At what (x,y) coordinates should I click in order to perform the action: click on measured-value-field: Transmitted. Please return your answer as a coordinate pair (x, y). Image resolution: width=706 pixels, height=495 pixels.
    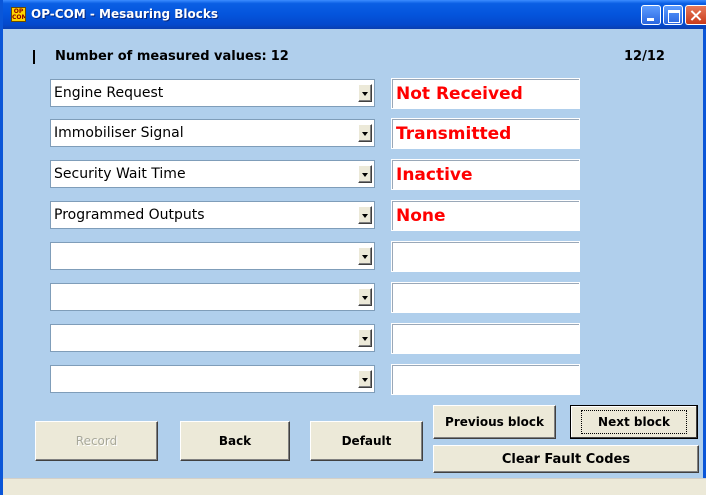
    Looking at the image, I should click on (485, 133).